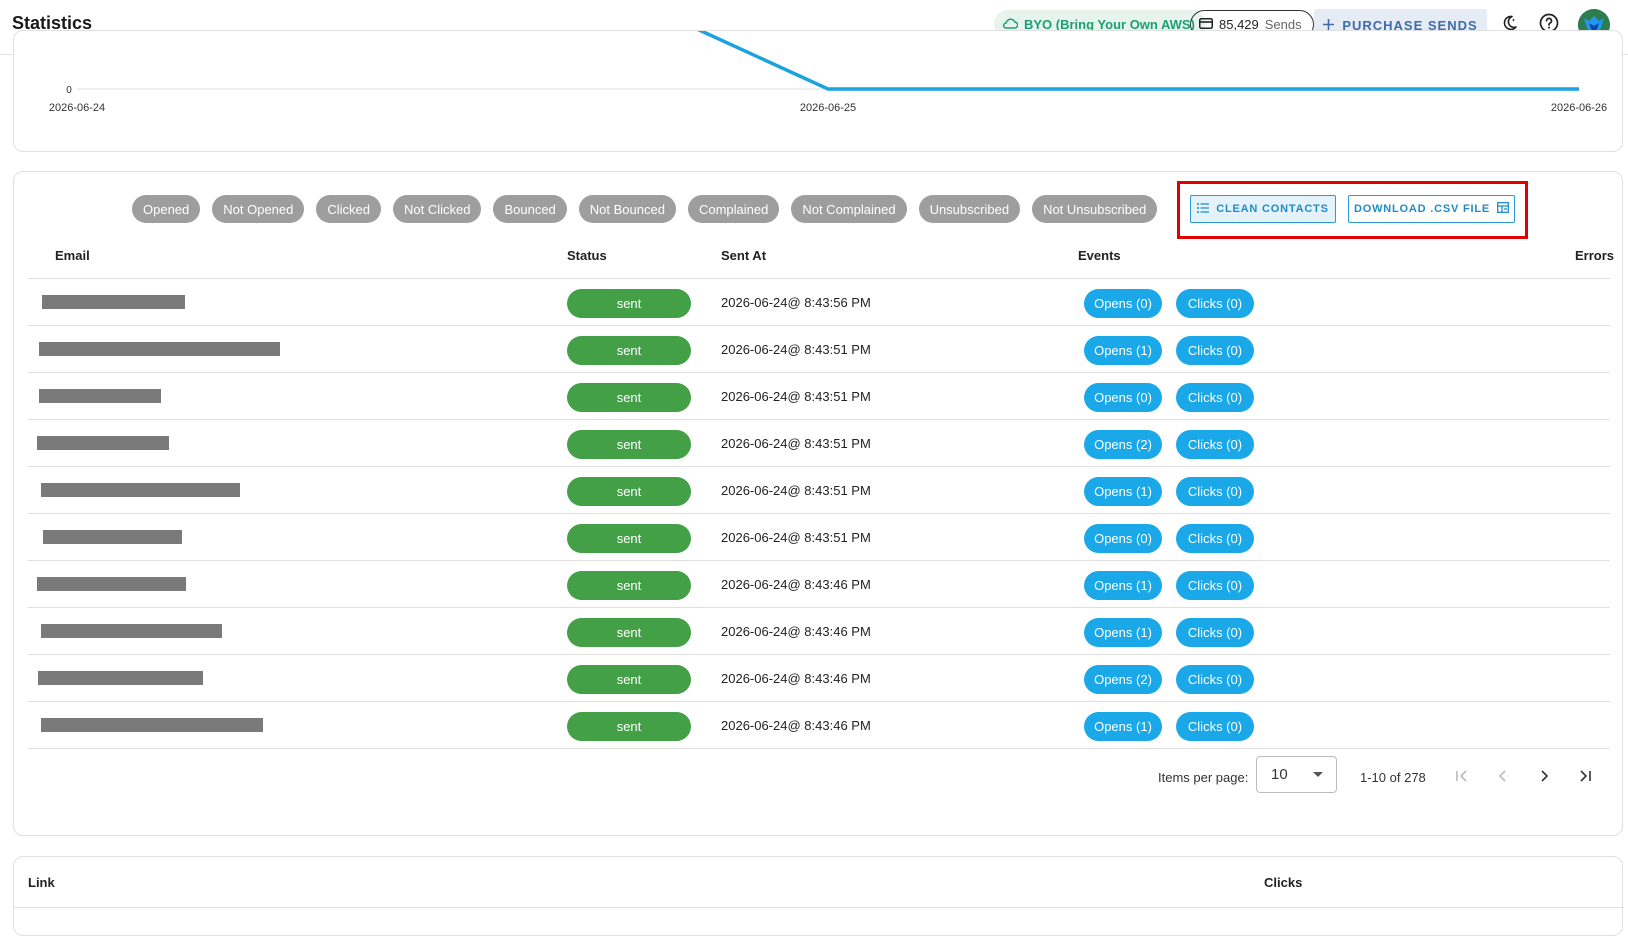  What do you see at coordinates (1595, 255) in the screenshot?
I see `column-header-errors: Errors` at bounding box center [1595, 255].